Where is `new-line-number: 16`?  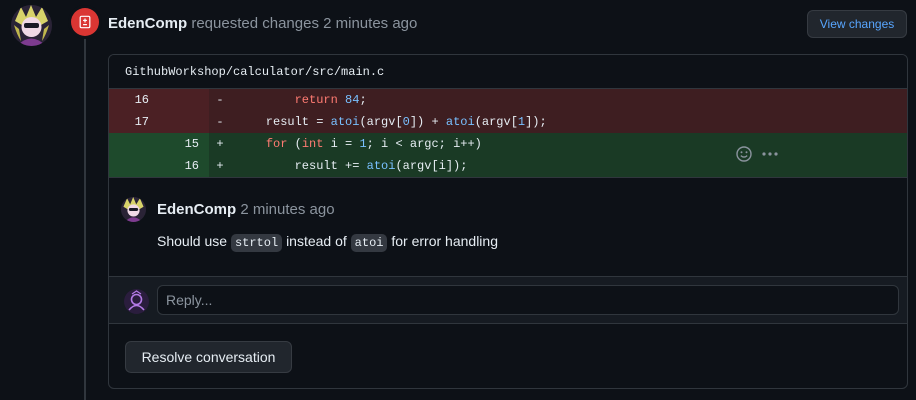
new-line-number: 16 is located at coordinates (184, 166).